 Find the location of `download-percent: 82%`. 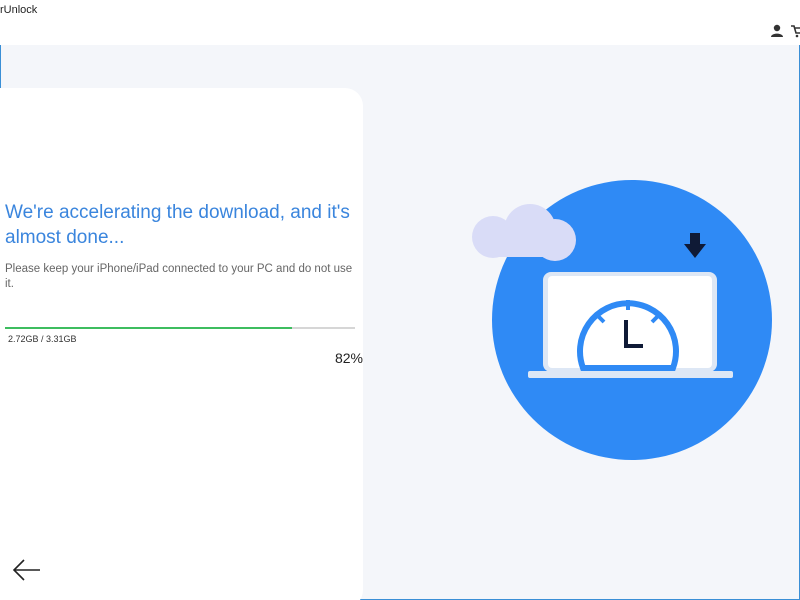

download-percent: 82% is located at coordinates (348, 358).